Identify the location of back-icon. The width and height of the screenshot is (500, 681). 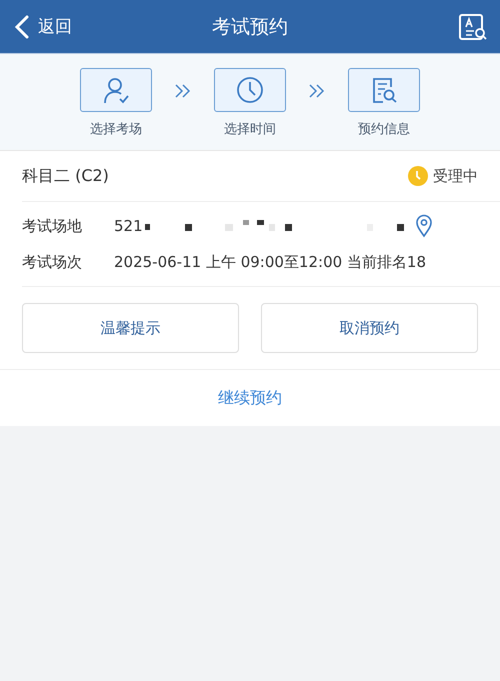
(22, 26).